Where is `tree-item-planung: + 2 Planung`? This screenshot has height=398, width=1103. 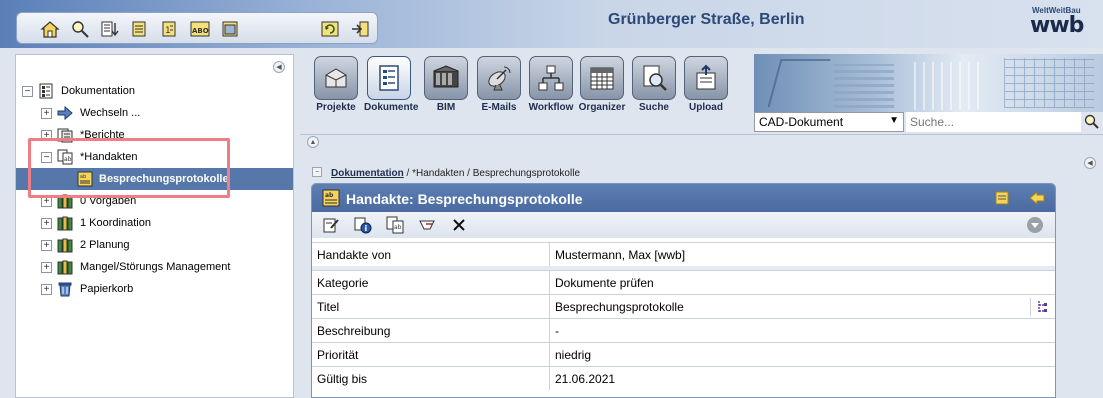
tree-item-planung: + 2 Planung is located at coordinates (154, 245).